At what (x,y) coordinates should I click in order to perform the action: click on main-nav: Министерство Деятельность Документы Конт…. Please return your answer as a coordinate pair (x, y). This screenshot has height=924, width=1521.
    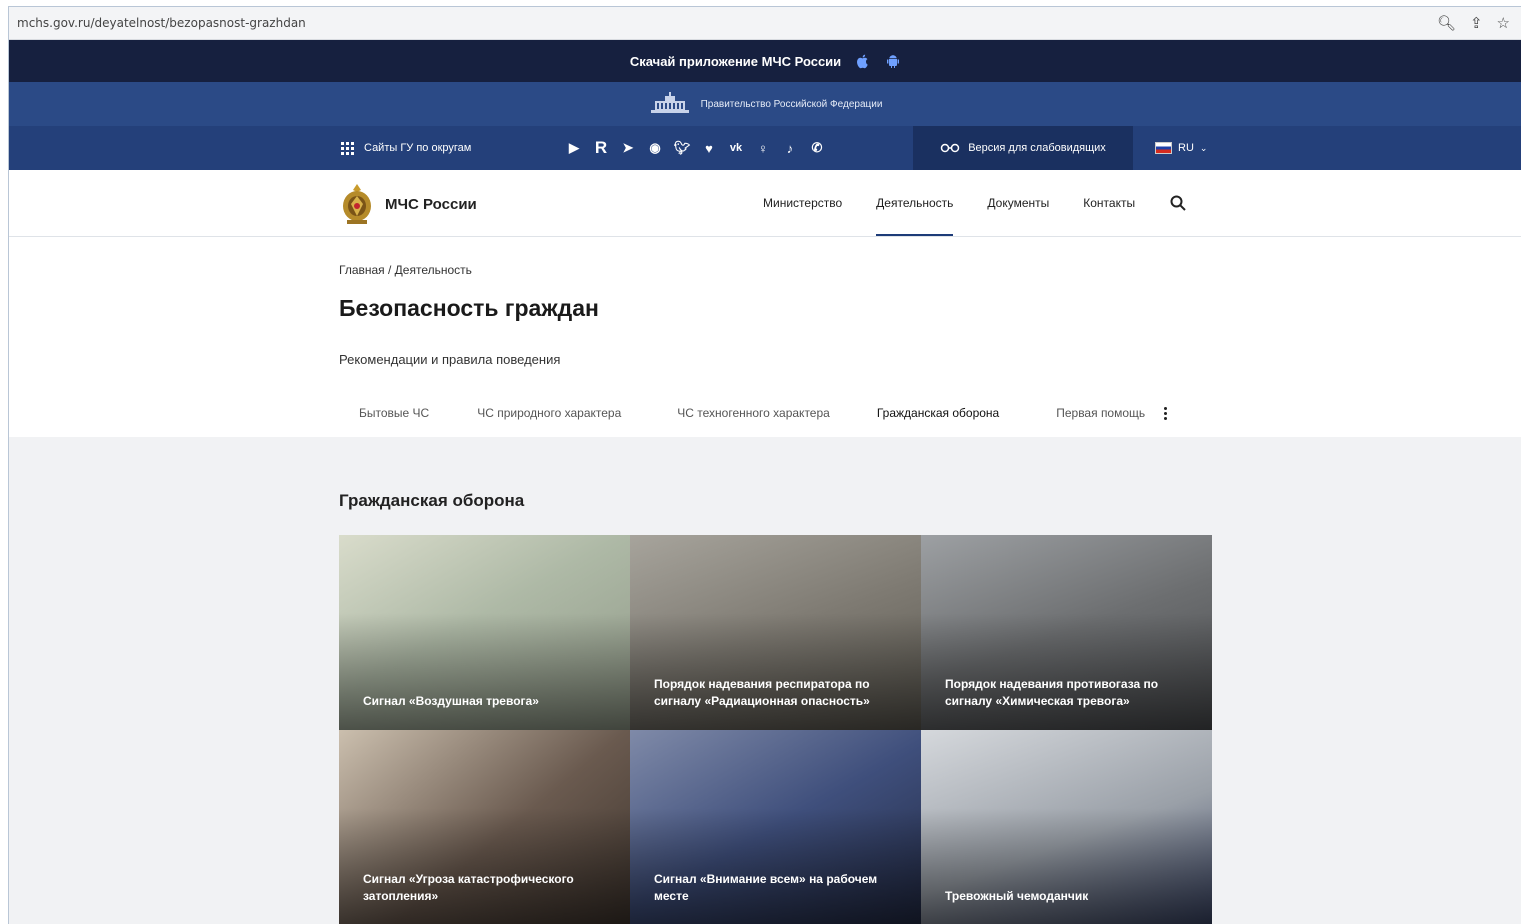
    Looking at the image, I should click on (975, 203).